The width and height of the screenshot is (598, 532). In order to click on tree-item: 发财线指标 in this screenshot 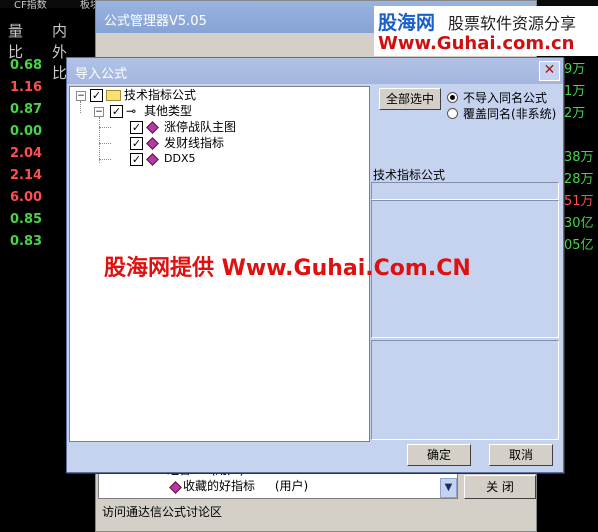, I will do `click(194, 143)`.